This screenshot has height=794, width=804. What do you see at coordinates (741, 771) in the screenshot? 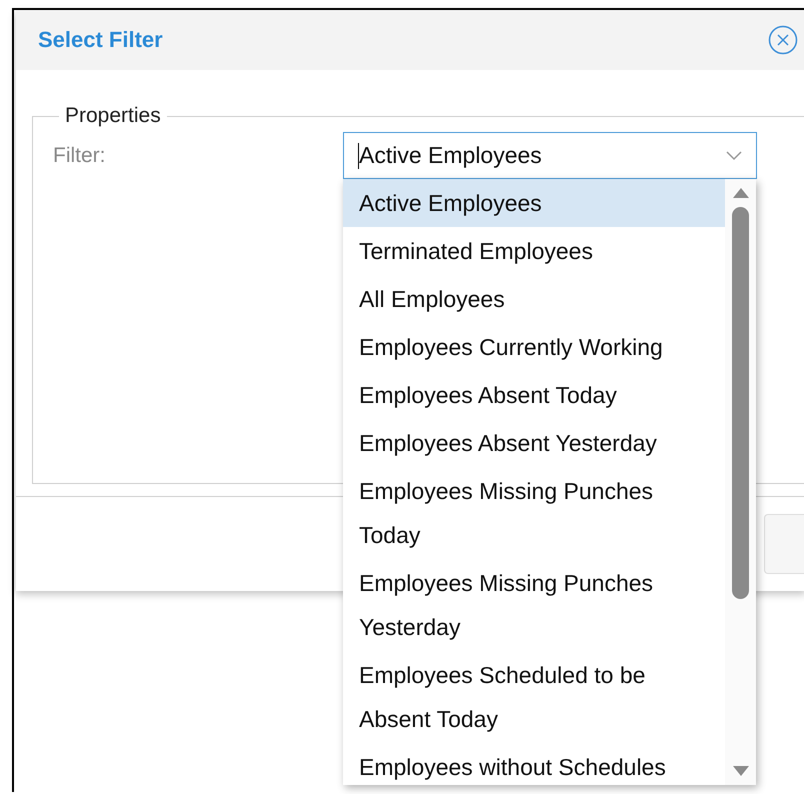
I see `scroll-down-icon` at bounding box center [741, 771].